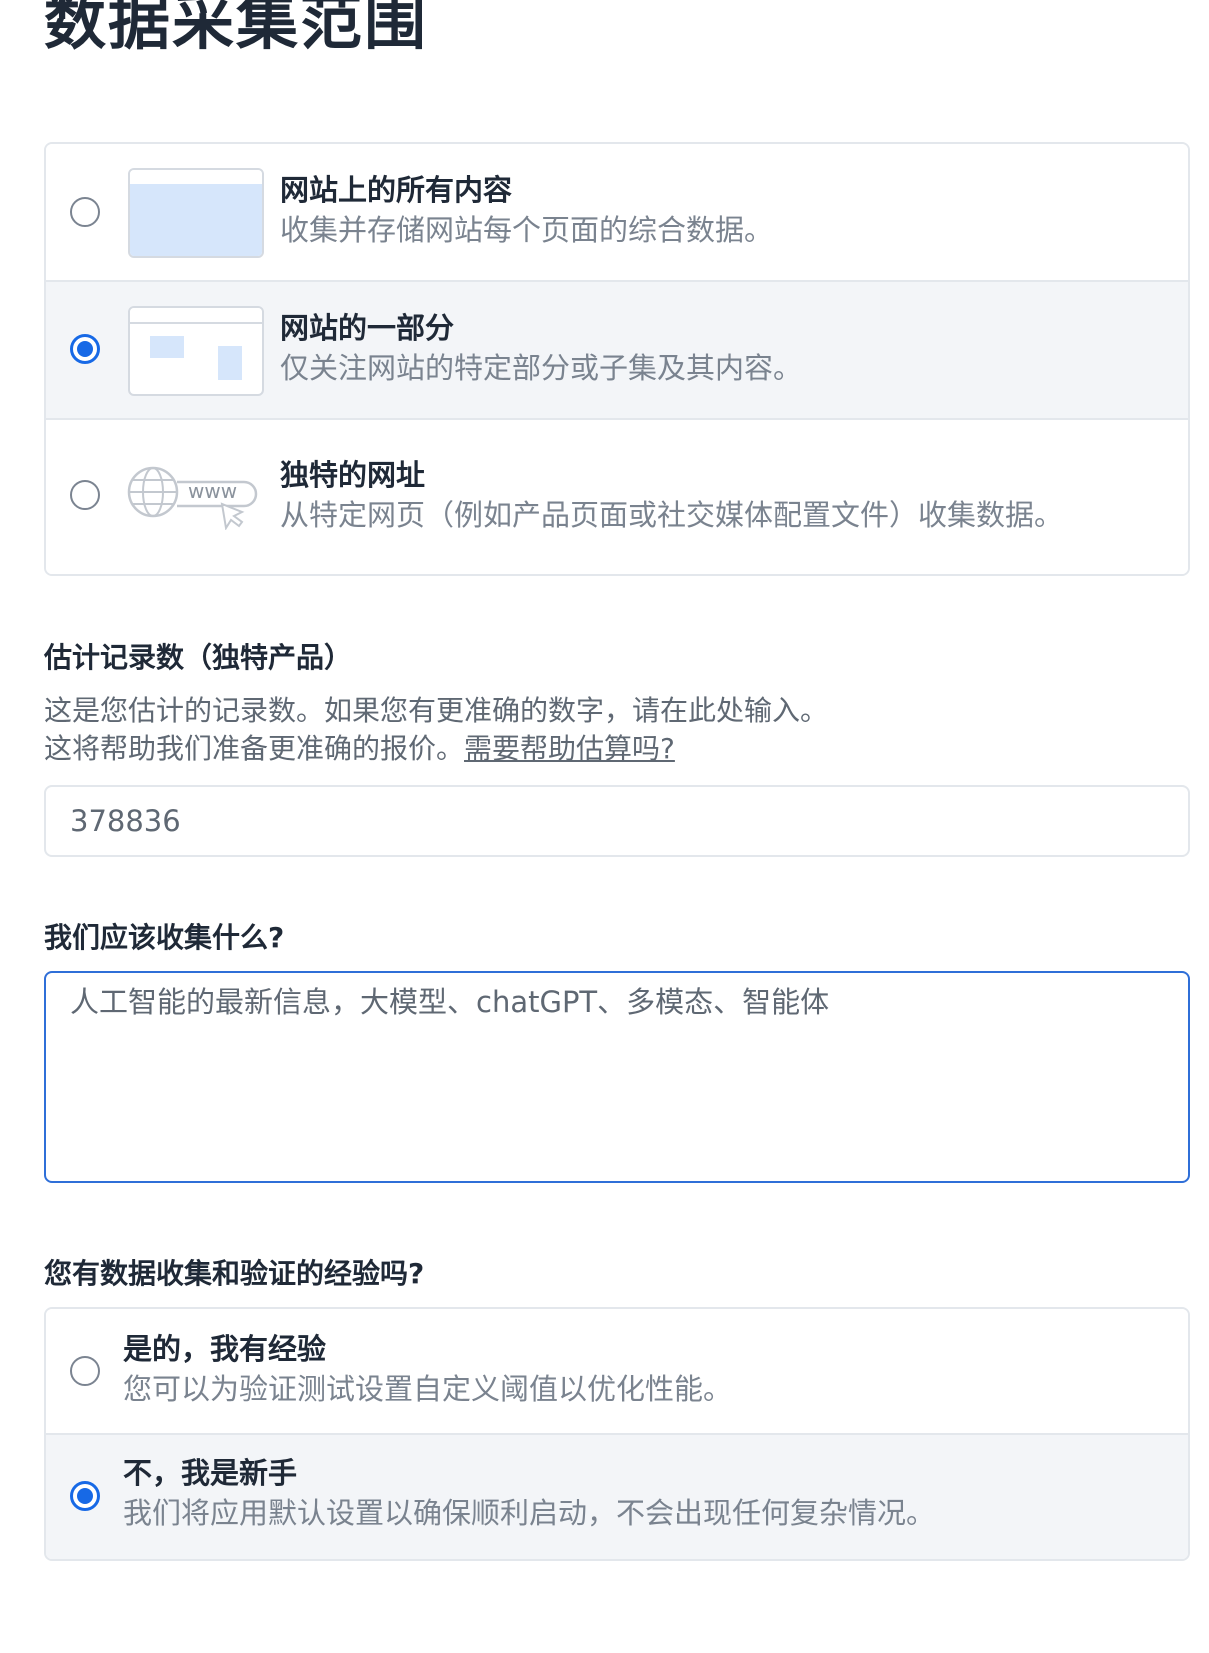  What do you see at coordinates (527, 230) in the screenshot?
I see `scope-option-description: 收集并存储网站每个页面的综合数据。` at bounding box center [527, 230].